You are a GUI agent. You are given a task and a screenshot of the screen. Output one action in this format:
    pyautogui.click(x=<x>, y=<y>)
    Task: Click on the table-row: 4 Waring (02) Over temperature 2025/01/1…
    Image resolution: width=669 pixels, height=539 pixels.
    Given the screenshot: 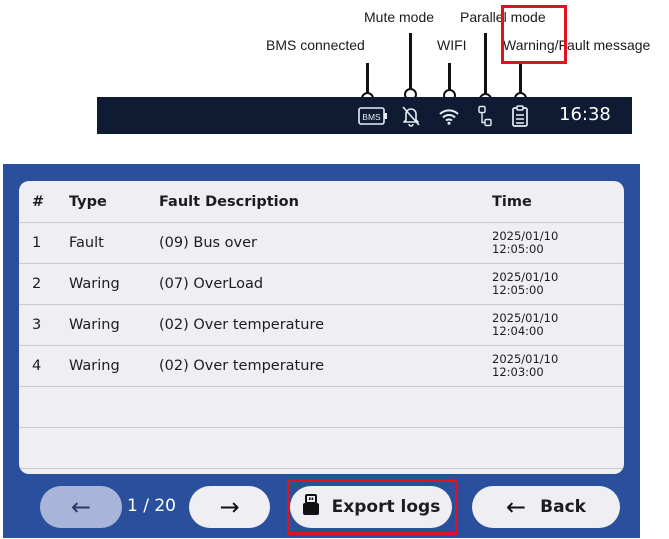 What is the action you would take?
    pyautogui.click(x=321, y=366)
    